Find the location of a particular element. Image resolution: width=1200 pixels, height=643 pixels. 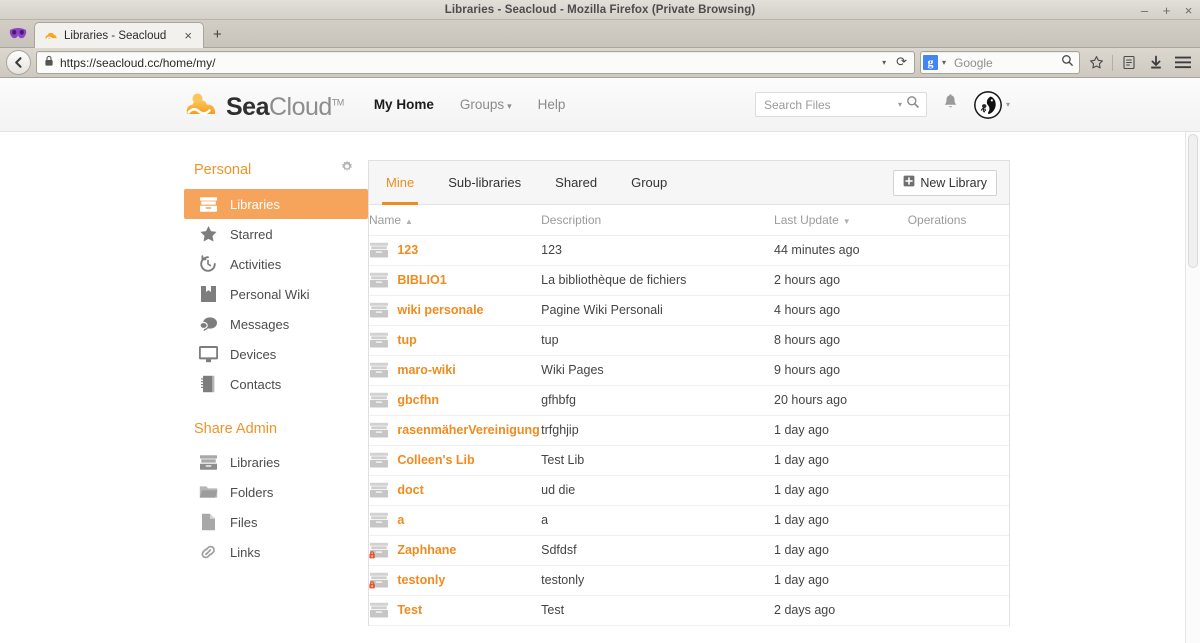

tab-sub-libraries: Sub-libraries is located at coordinates (484, 183).